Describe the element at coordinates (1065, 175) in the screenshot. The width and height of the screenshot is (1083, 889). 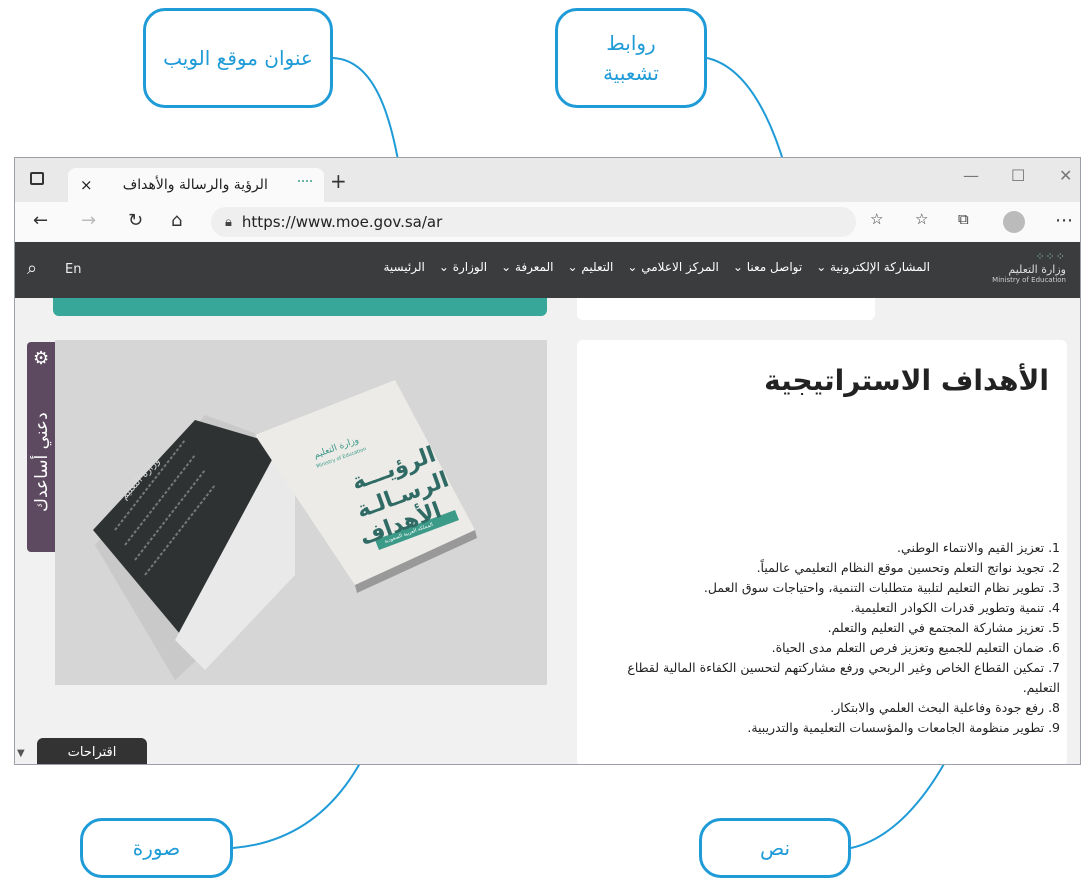
I see `close-window-icon: ✕` at that location.